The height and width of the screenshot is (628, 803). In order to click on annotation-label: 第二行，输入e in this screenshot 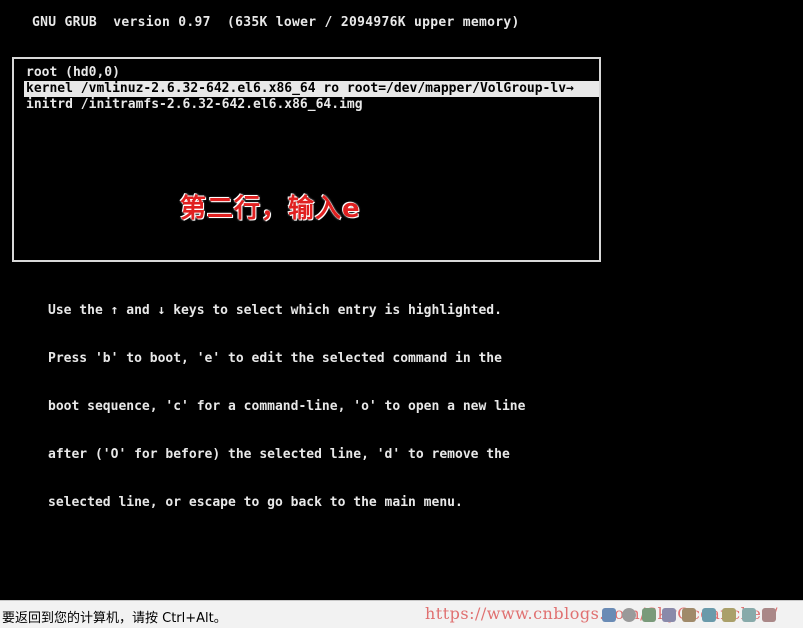, I will do `click(270, 209)`.